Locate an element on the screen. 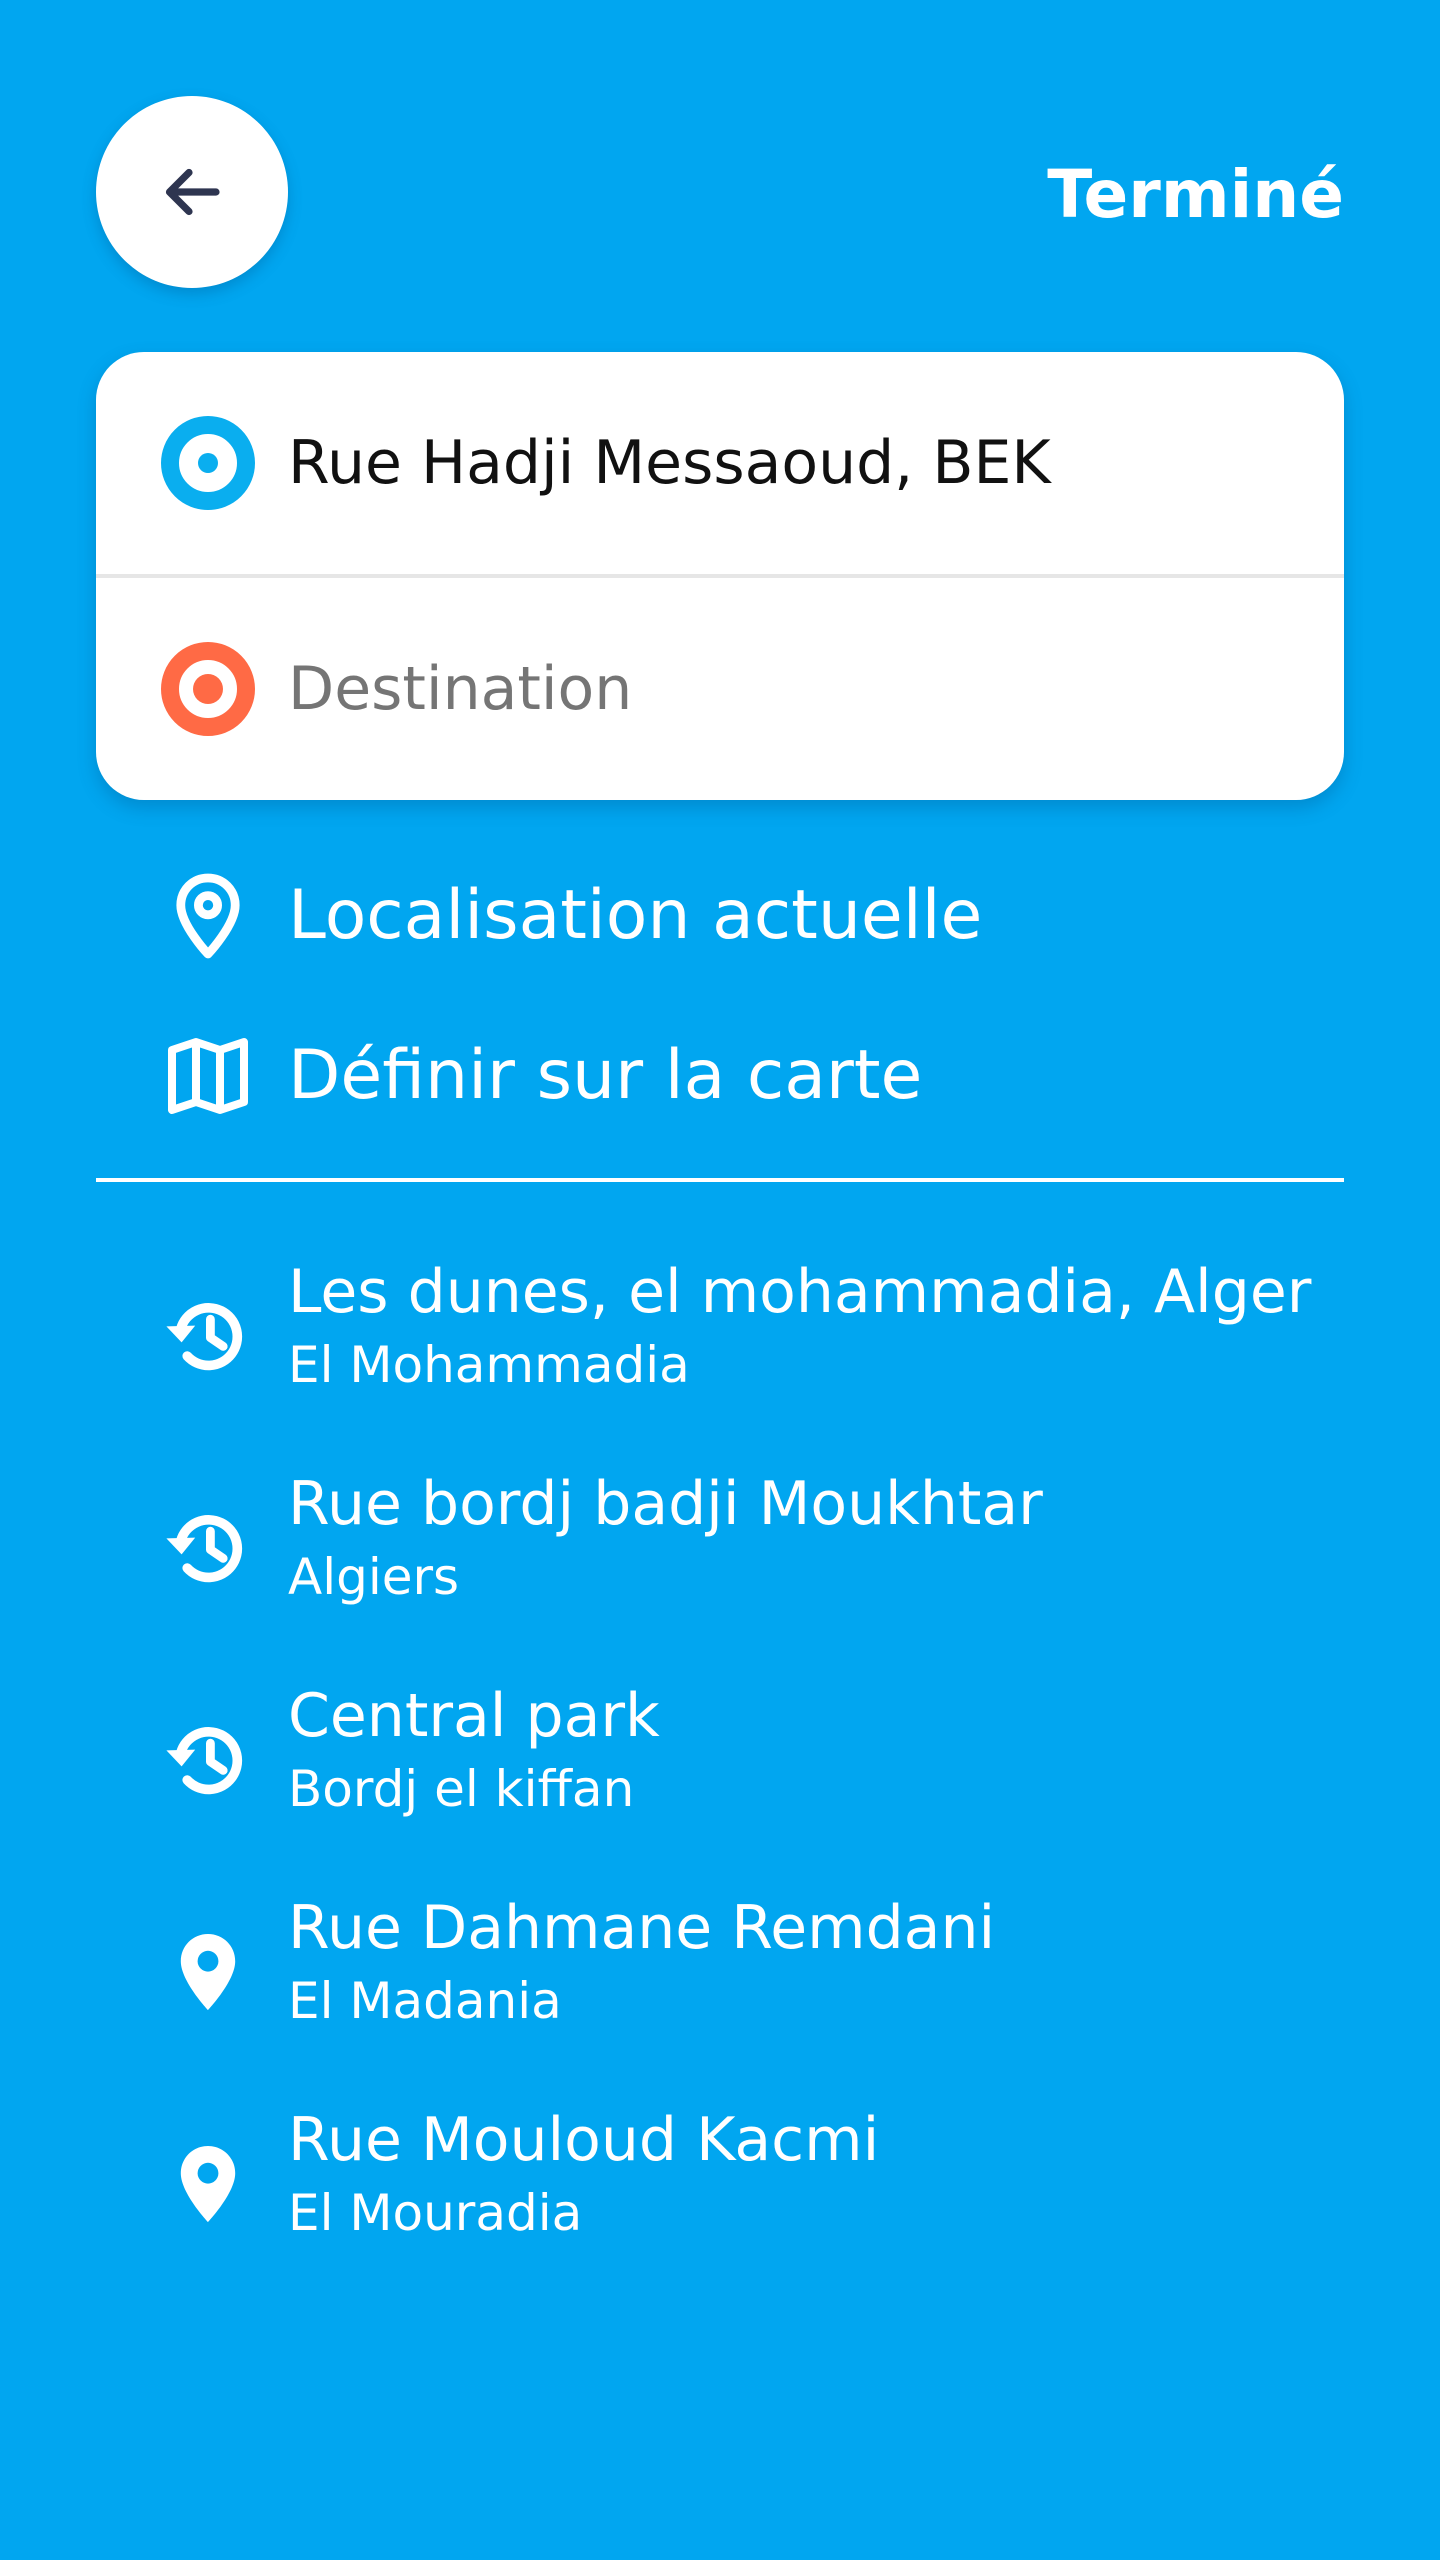 The image size is (1440, 2560). back-button is located at coordinates (192, 192).